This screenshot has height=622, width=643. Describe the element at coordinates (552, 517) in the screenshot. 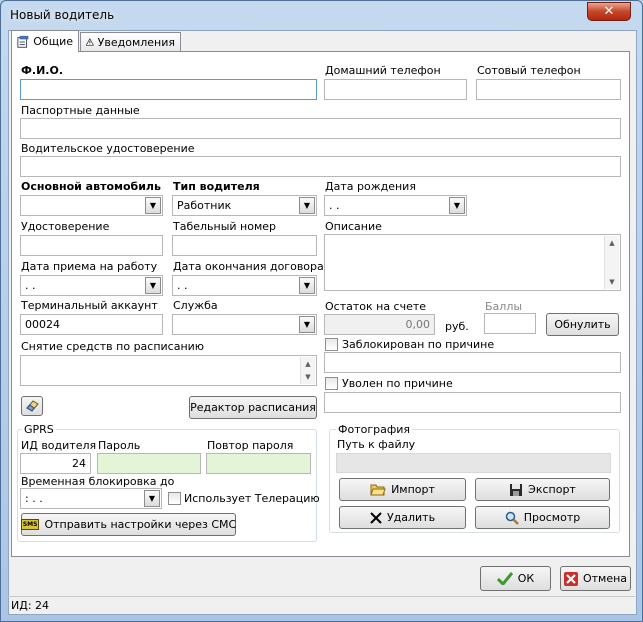

I see `view-label: Просмотр` at that location.